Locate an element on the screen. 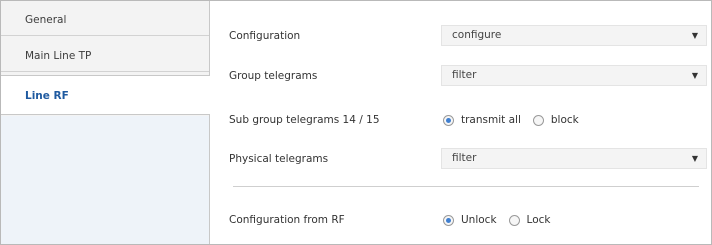  section-divider is located at coordinates (466, 186).